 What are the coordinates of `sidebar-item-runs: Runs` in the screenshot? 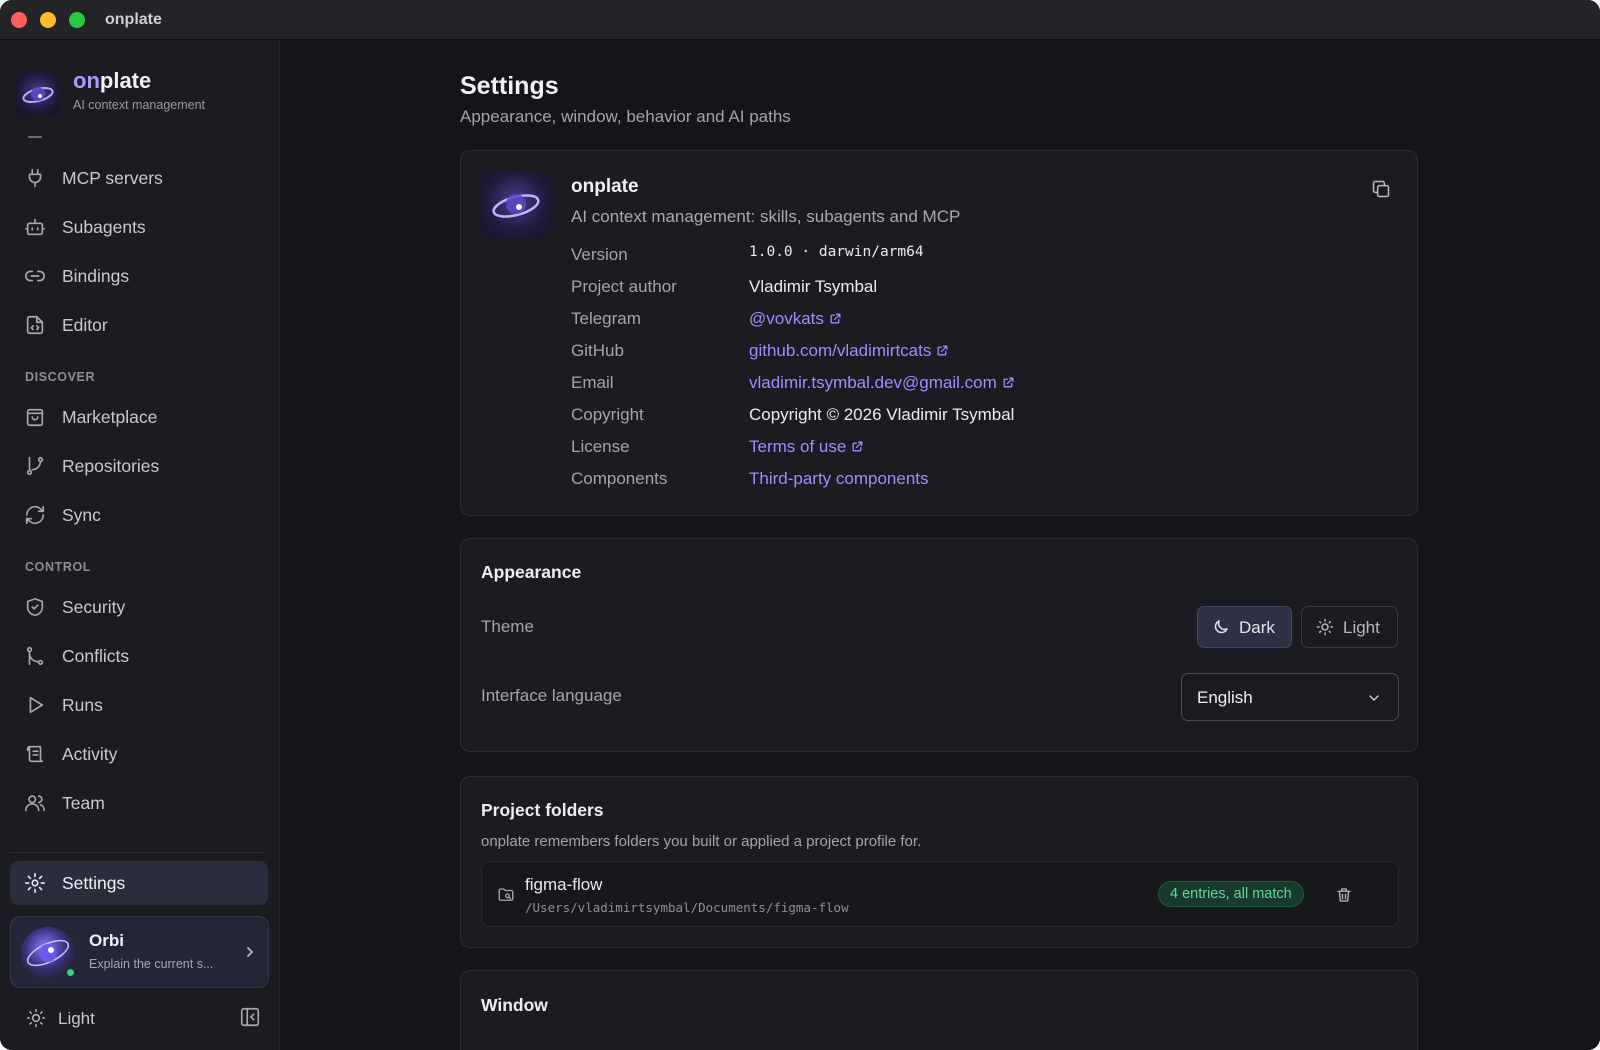 It's located at (139, 705).